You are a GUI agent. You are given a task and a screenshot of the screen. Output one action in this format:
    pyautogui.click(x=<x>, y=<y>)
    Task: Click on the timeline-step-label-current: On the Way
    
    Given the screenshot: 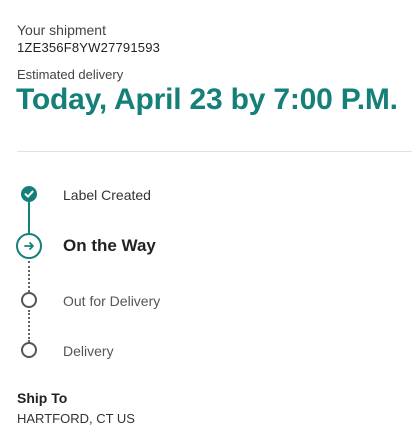 What is the action you would take?
    pyautogui.click(x=109, y=245)
    